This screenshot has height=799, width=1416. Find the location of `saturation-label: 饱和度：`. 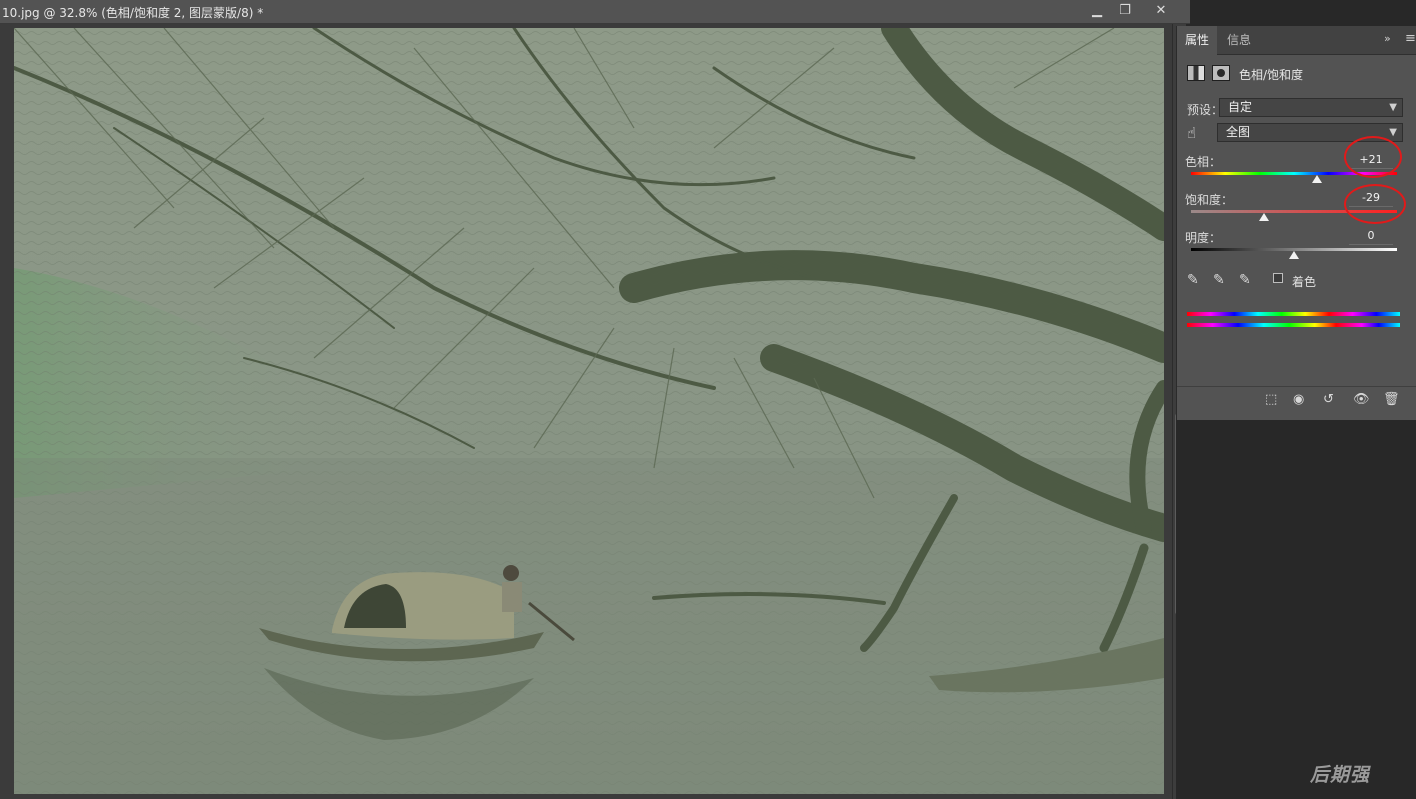

saturation-label: 饱和度： is located at coordinates (1209, 200).